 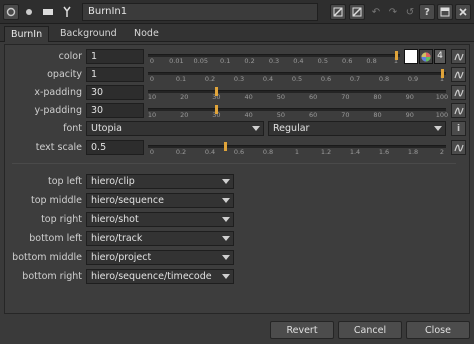 What do you see at coordinates (326, 79) in the screenshot?
I see `slider-tick-label: 0.6` at bounding box center [326, 79].